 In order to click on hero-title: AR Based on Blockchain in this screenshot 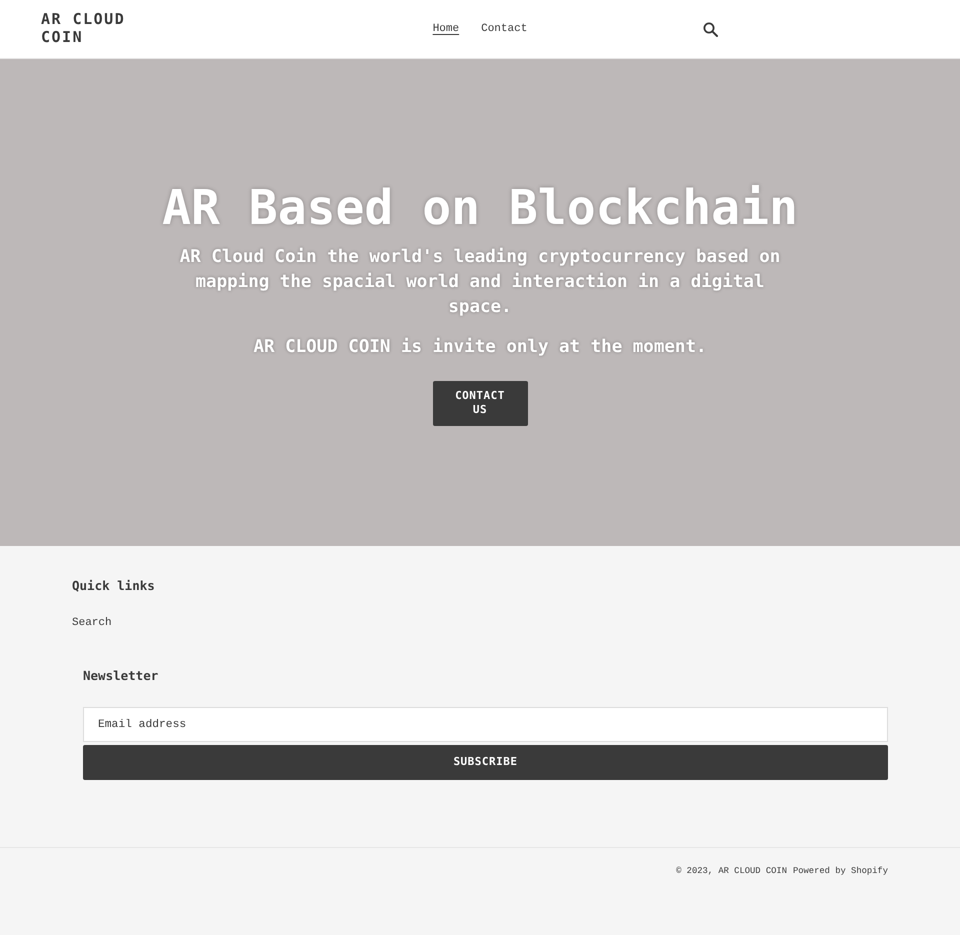, I will do `click(480, 208)`.